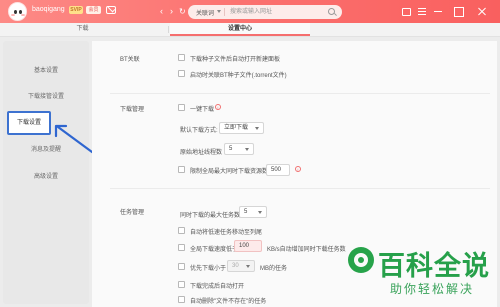  Describe the element at coordinates (132, 110) in the screenshot. I see `section-title-download-mgmt: 下载管理` at that location.